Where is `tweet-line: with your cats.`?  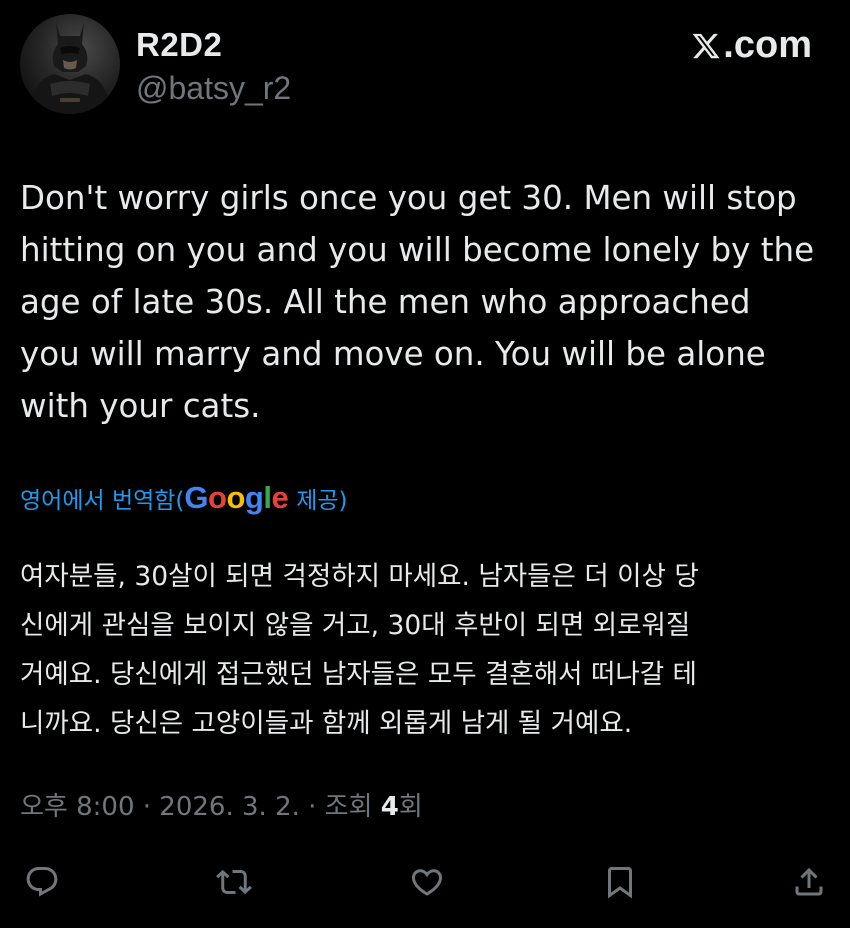 tweet-line: with your cats. is located at coordinates (140, 406).